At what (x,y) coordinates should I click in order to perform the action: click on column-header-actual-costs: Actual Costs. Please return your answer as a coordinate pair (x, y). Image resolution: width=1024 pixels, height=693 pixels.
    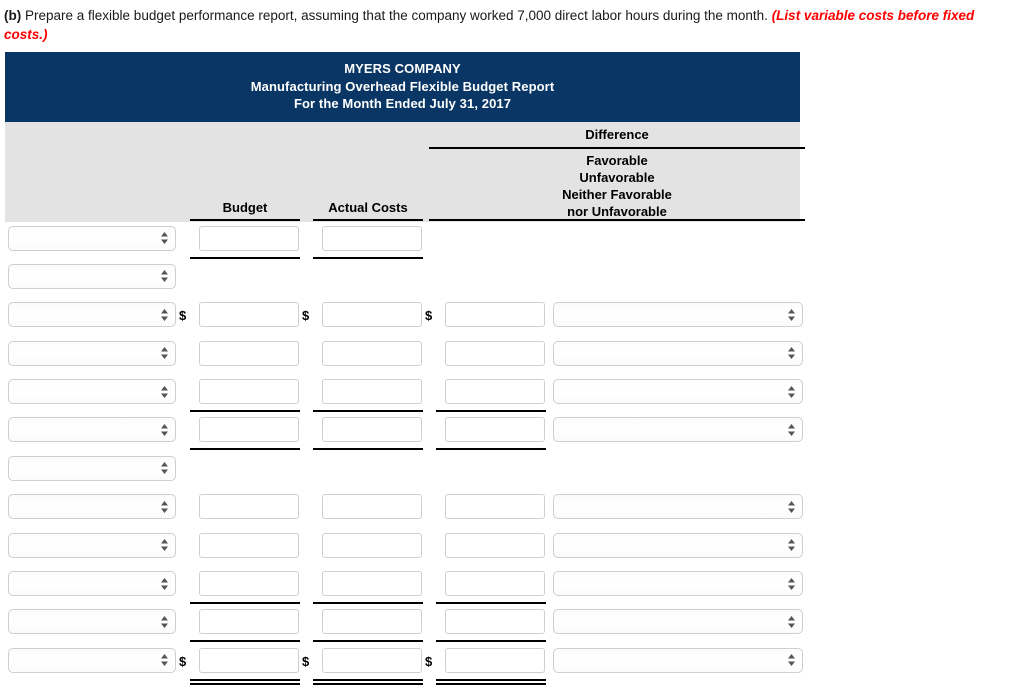
    Looking at the image, I should click on (368, 207).